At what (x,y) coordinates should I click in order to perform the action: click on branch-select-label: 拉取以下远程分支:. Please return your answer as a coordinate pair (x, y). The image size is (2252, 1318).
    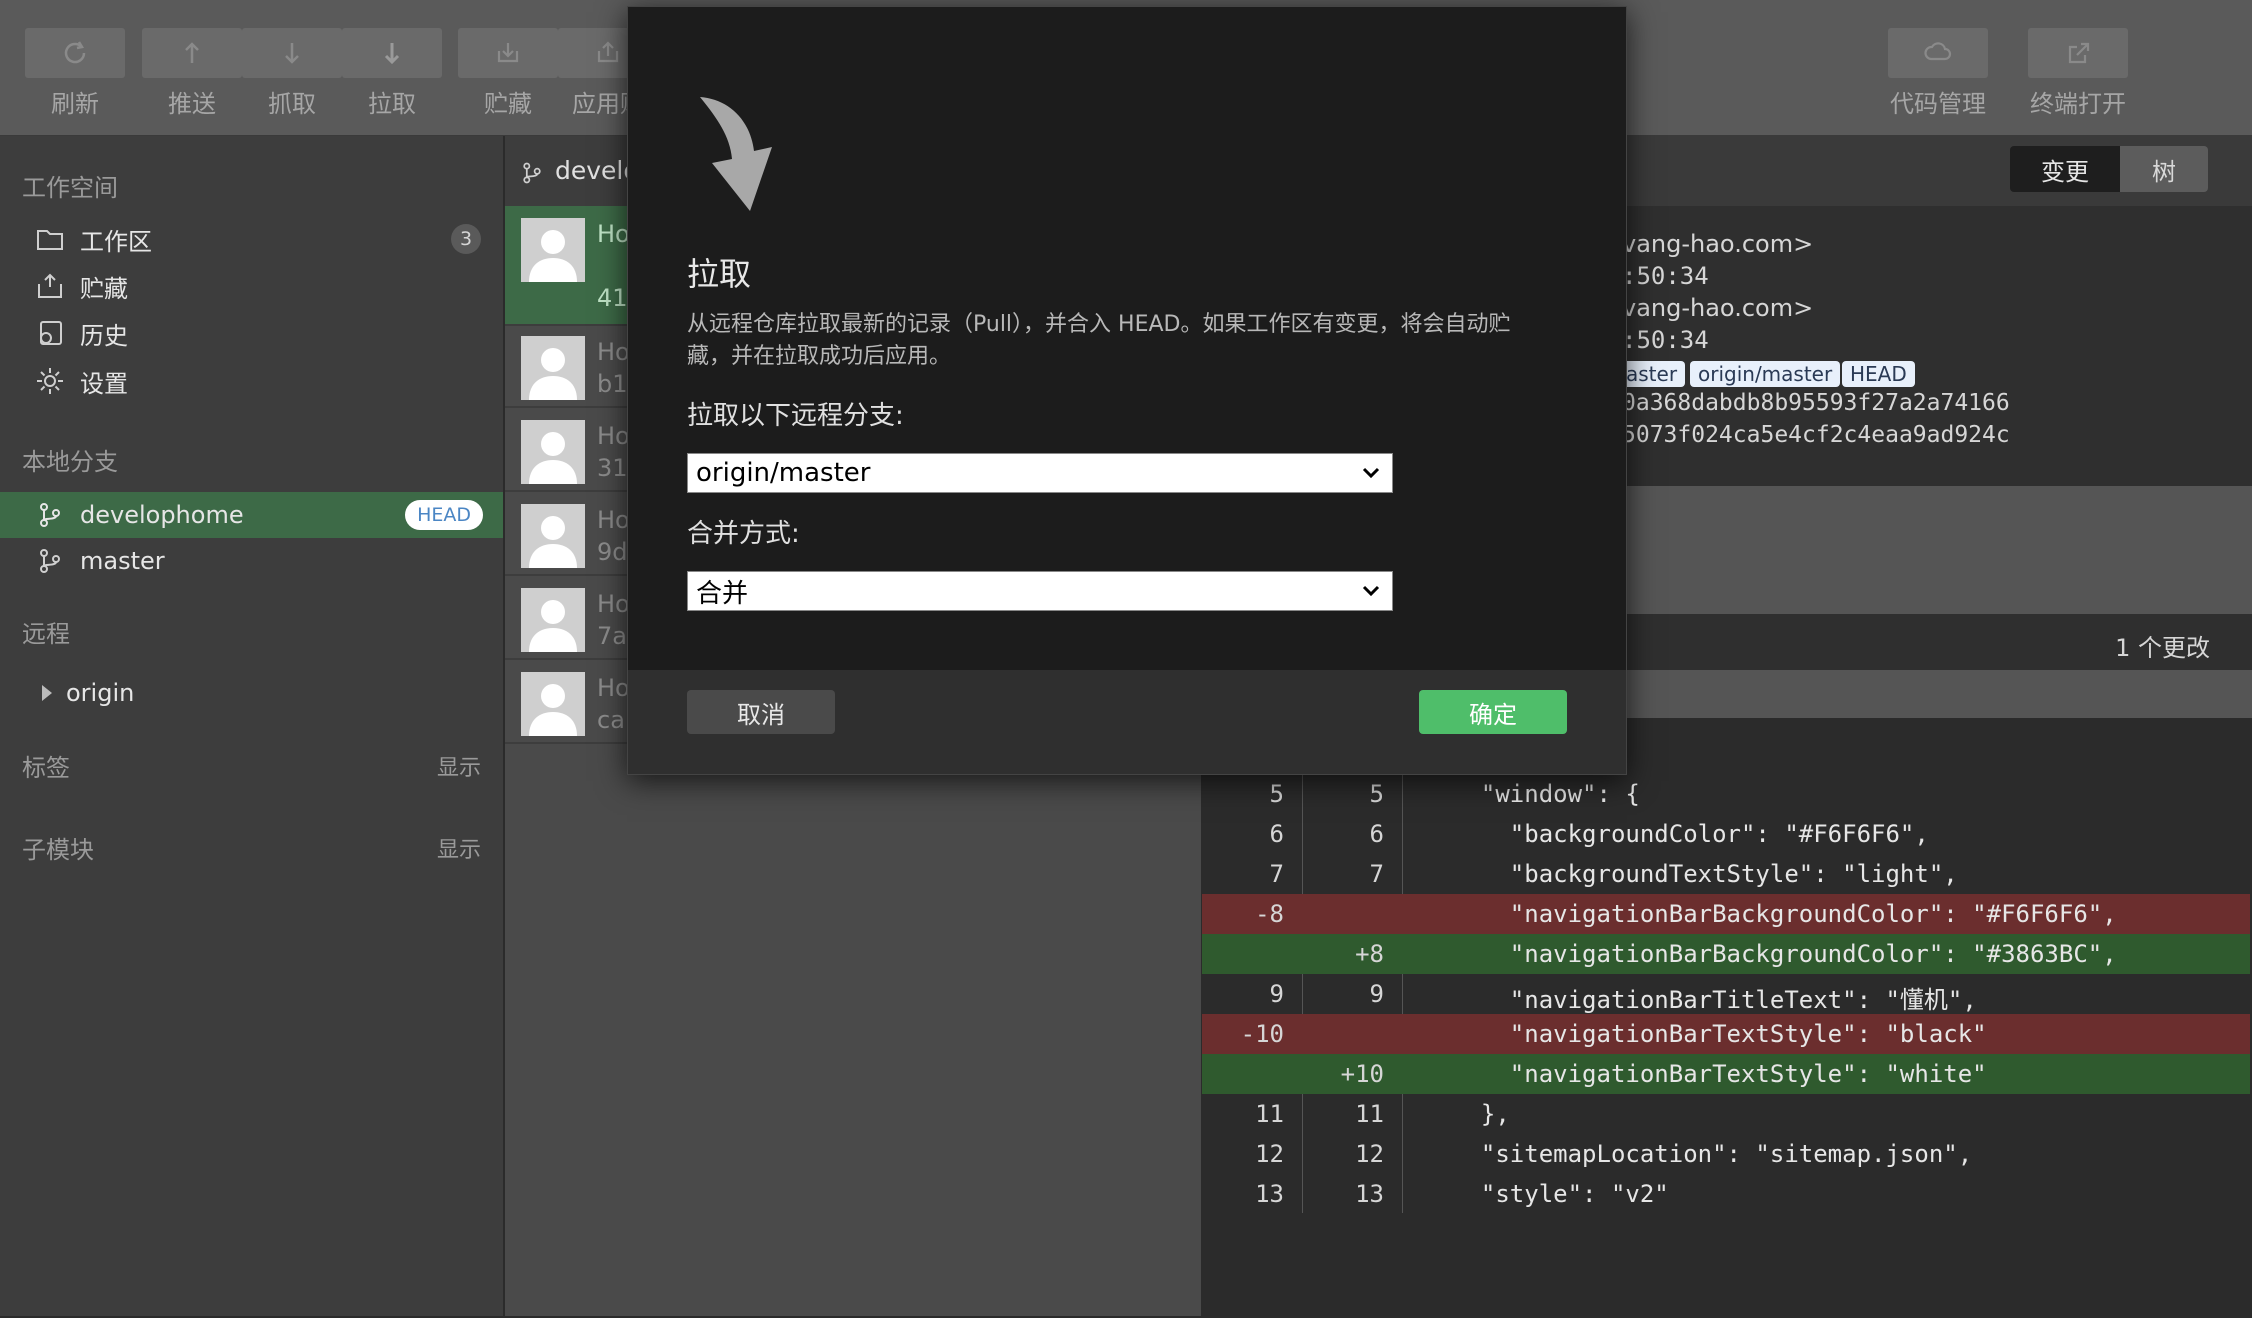
    Looking at the image, I should click on (795, 416).